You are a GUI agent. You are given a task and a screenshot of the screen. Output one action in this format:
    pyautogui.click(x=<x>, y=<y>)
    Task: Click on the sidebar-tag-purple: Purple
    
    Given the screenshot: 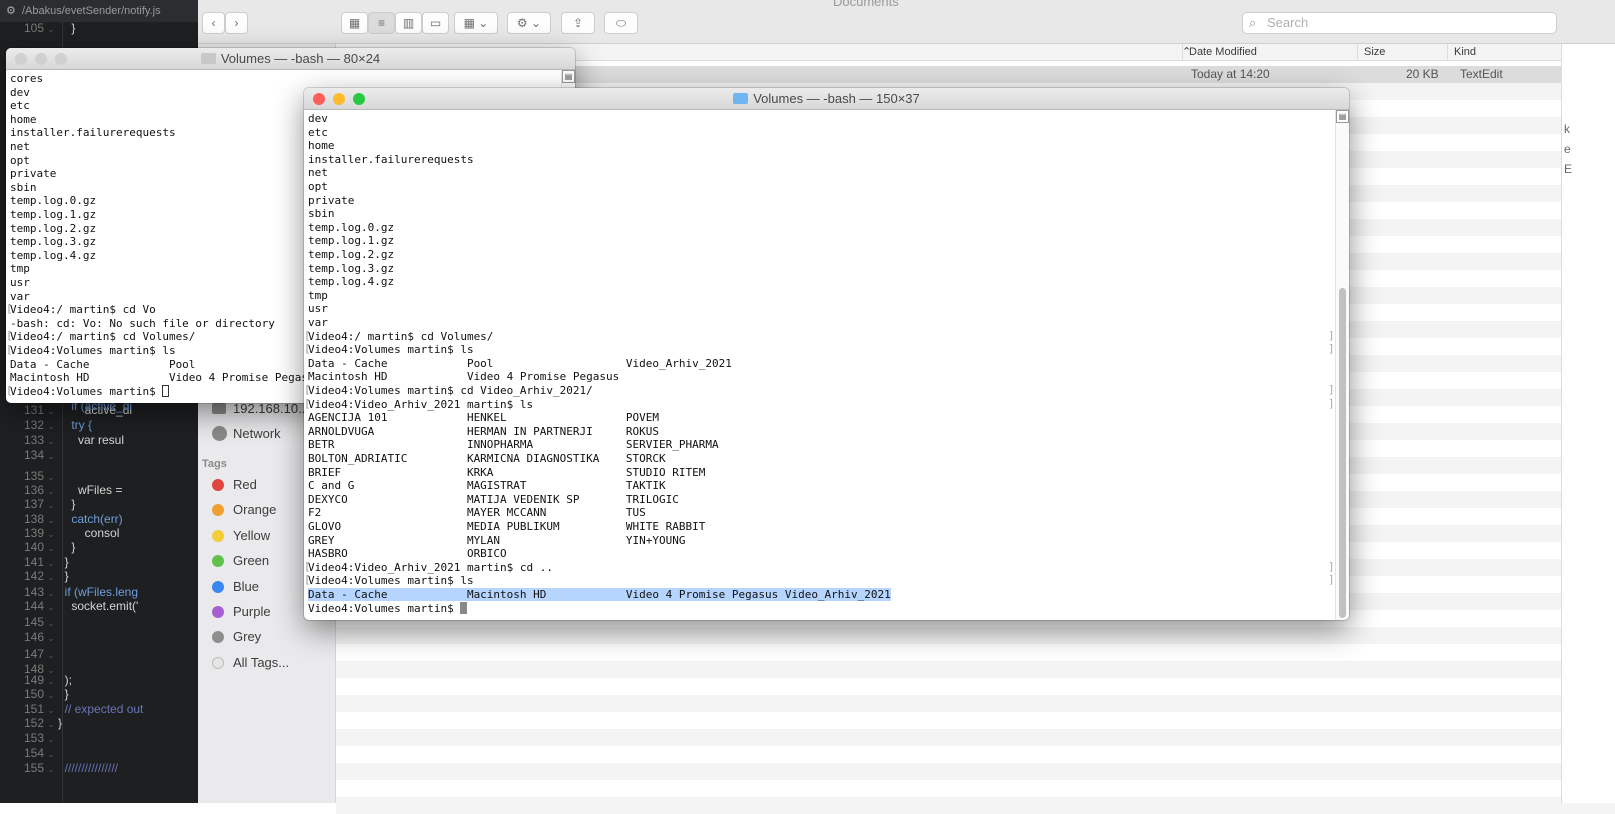 What is the action you would take?
    pyautogui.click(x=241, y=612)
    